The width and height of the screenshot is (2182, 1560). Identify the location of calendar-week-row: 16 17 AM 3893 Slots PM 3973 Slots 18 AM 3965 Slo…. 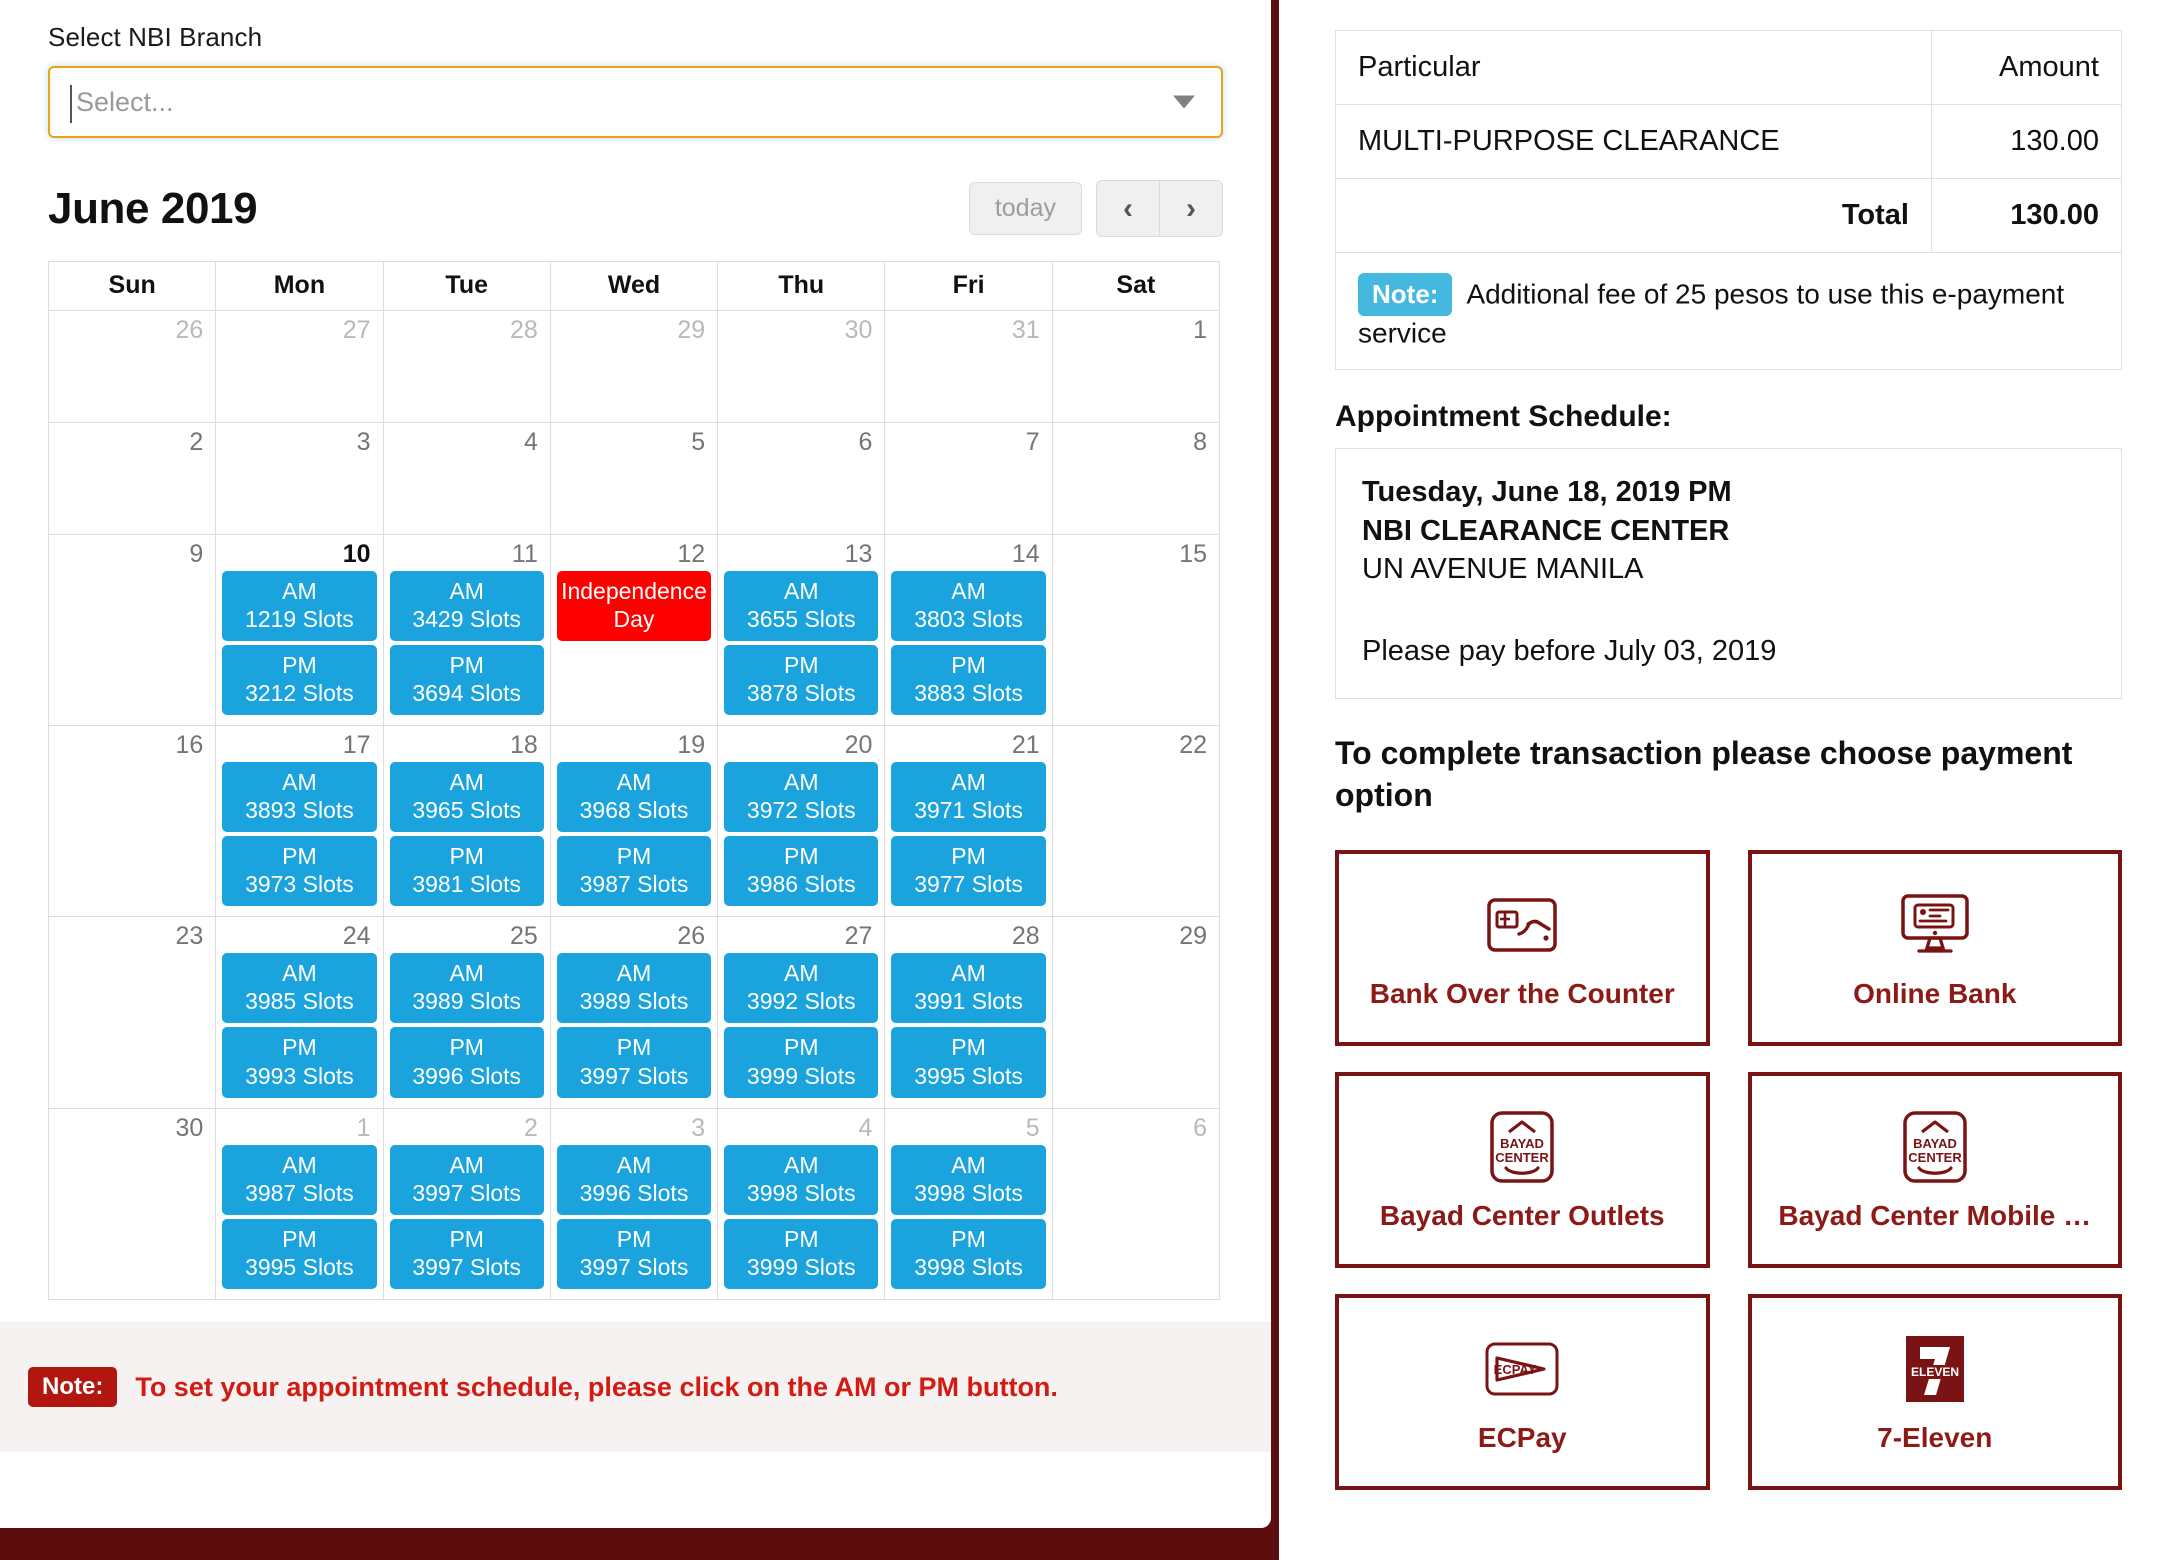
(634, 821).